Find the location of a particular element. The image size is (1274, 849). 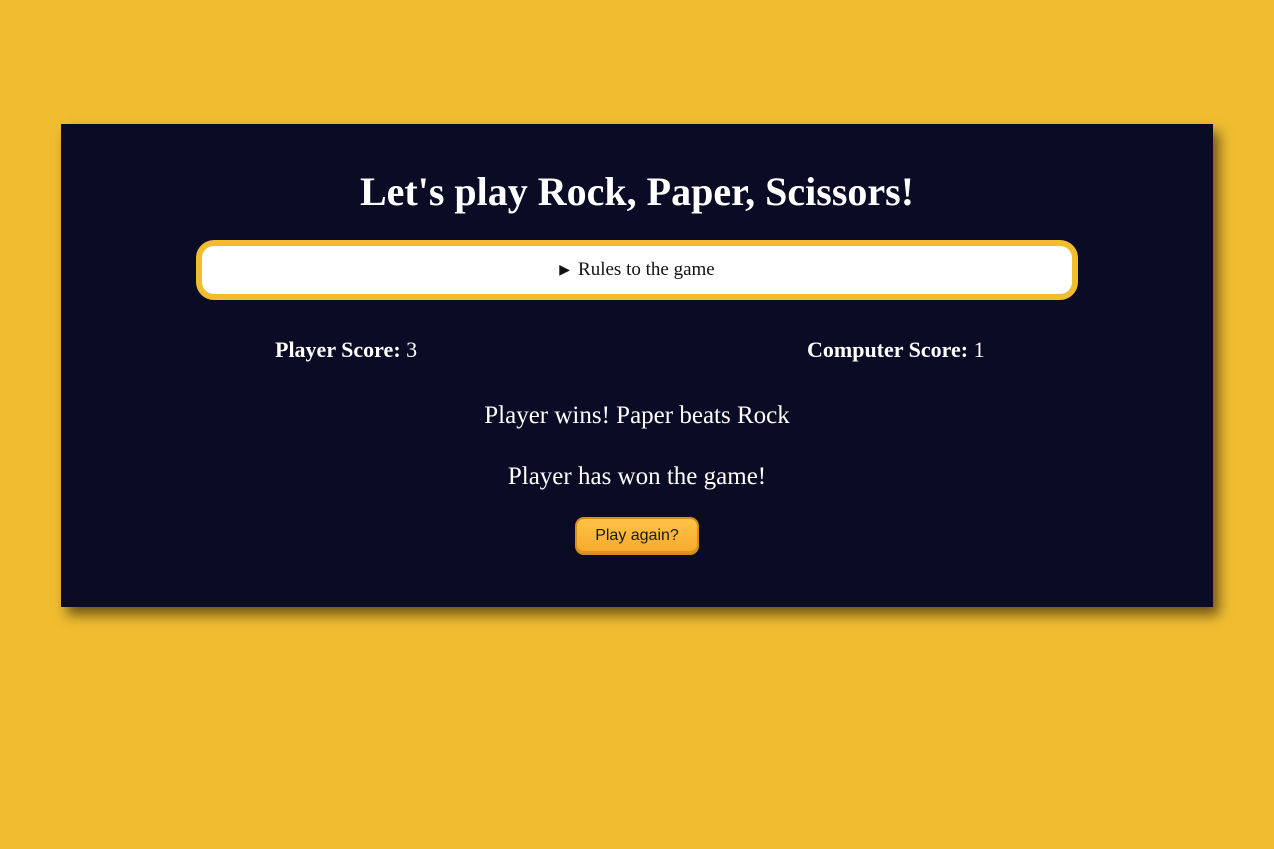

page-title: Let's play Rock, Paper, Scissors! is located at coordinates (637, 191).